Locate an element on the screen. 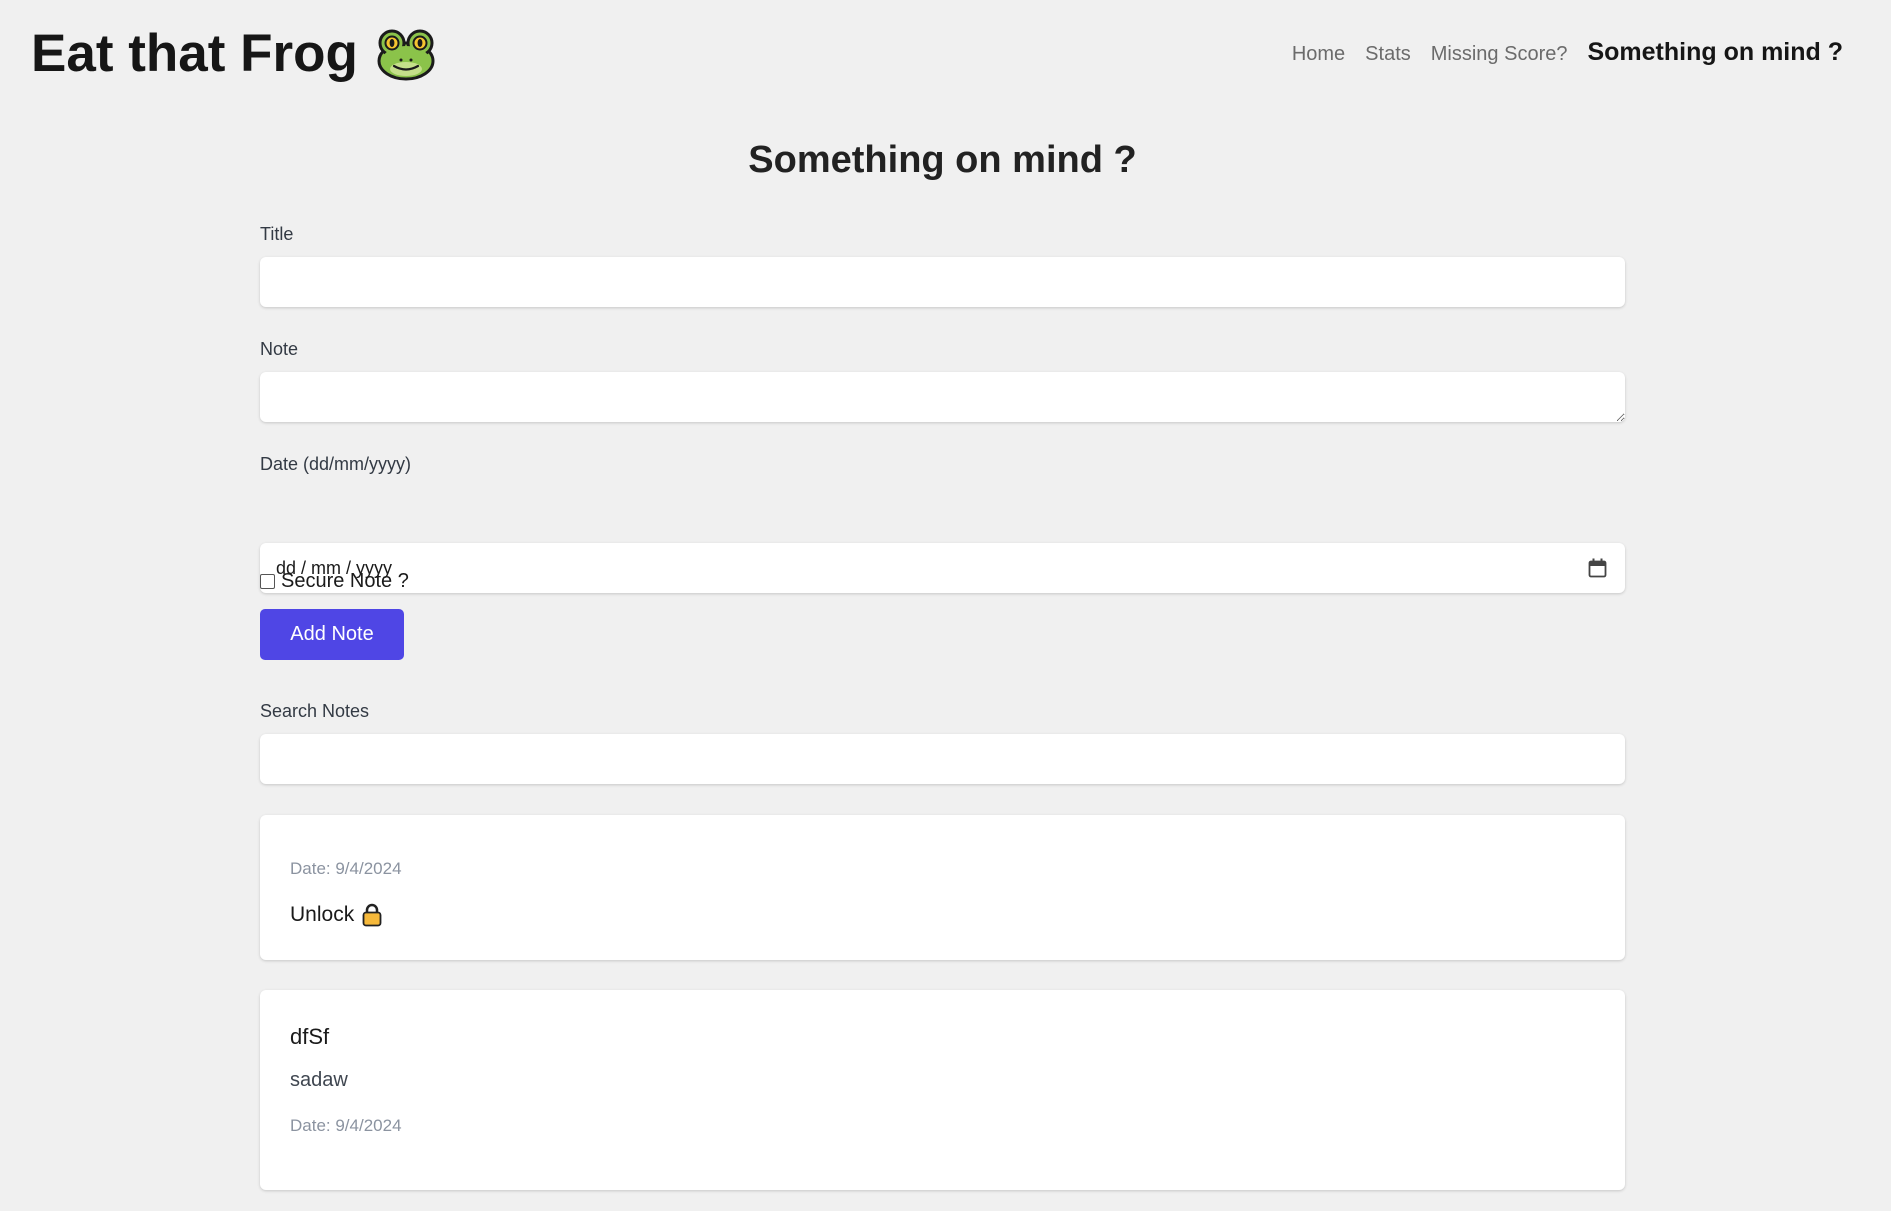  app-brand: Eat that Frog is located at coordinates (233, 54).